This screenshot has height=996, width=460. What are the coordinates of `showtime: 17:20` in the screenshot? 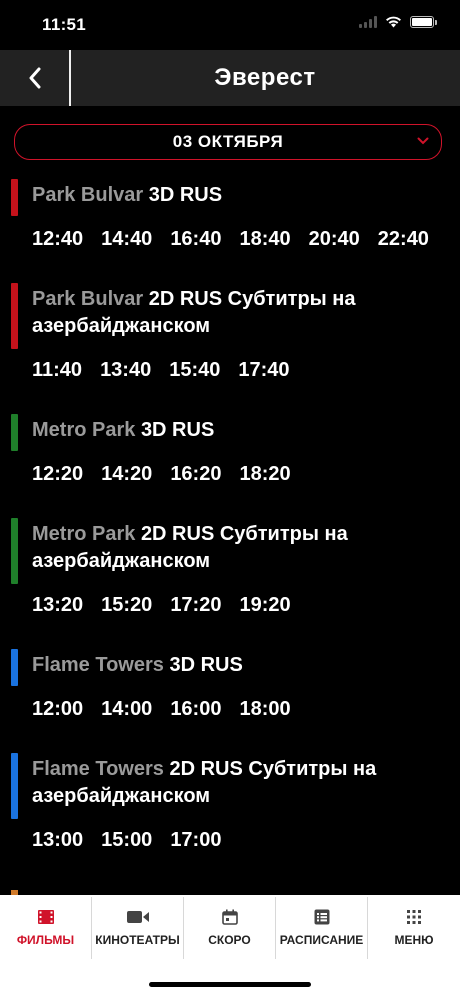 It's located at (195, 605).